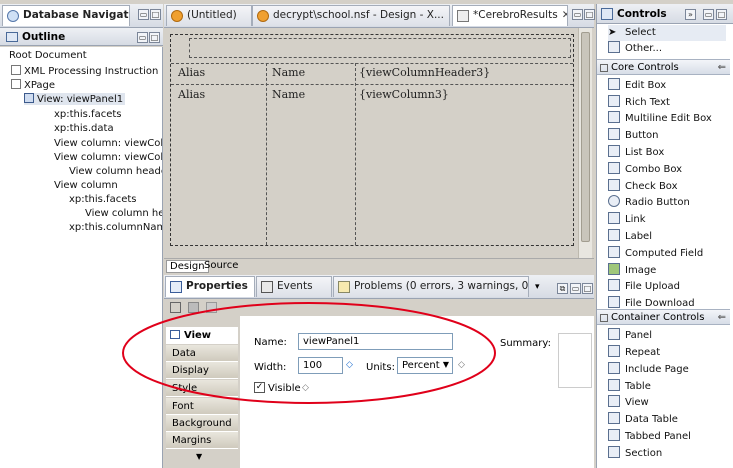  I want to click on control-edit-box: Edit Box, so click(637, 86).